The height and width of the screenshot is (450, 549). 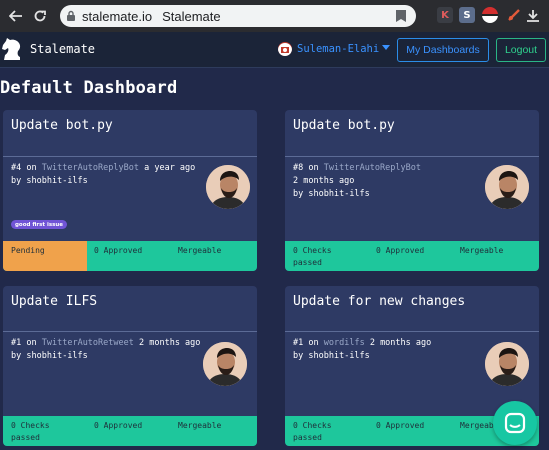 What do you see at coordinates (298, 168) in the screenshot?
I see `pr-number: #8` at bounding box center [298, 168].